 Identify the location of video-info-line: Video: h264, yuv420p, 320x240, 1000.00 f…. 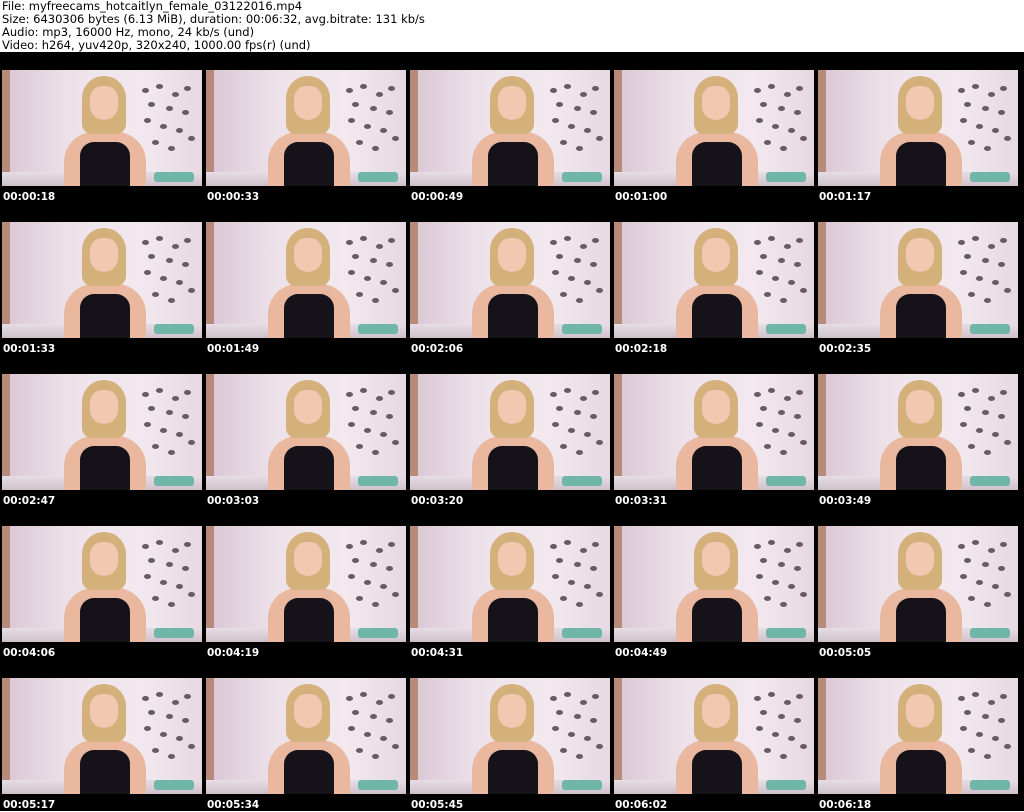
(156, 45).